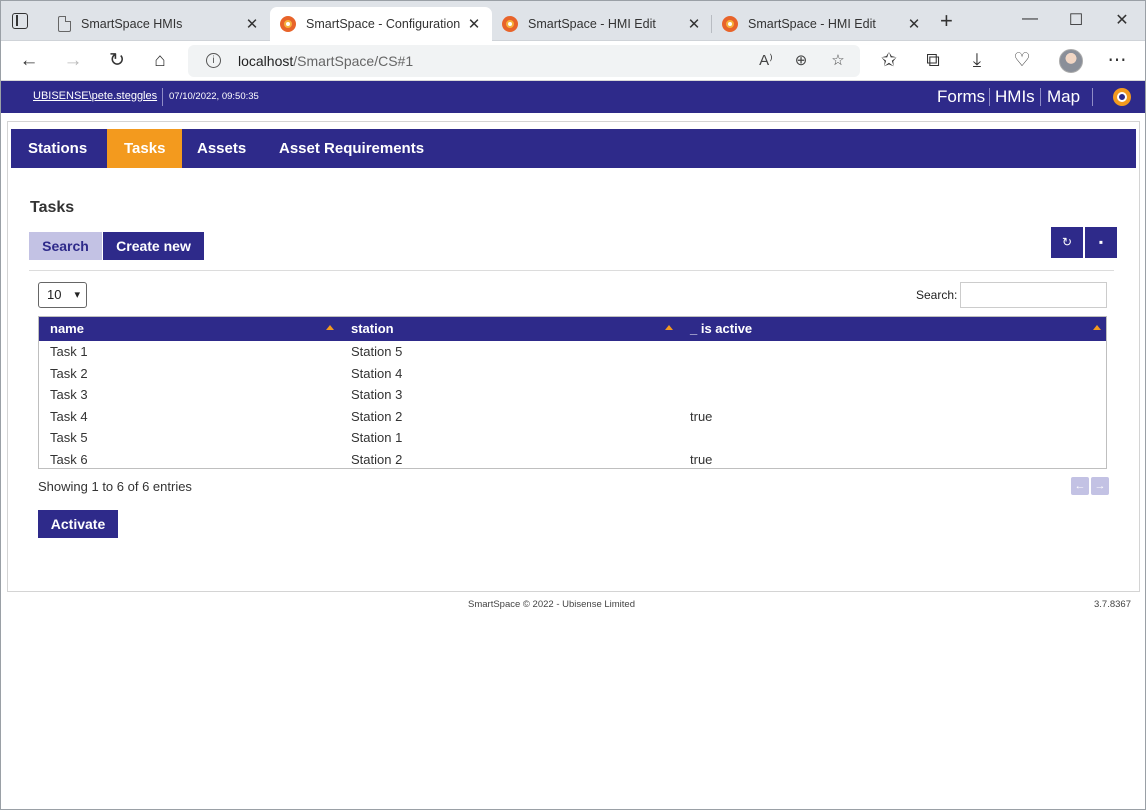  I want to click on page-length-value: 10, so click(54, 294).